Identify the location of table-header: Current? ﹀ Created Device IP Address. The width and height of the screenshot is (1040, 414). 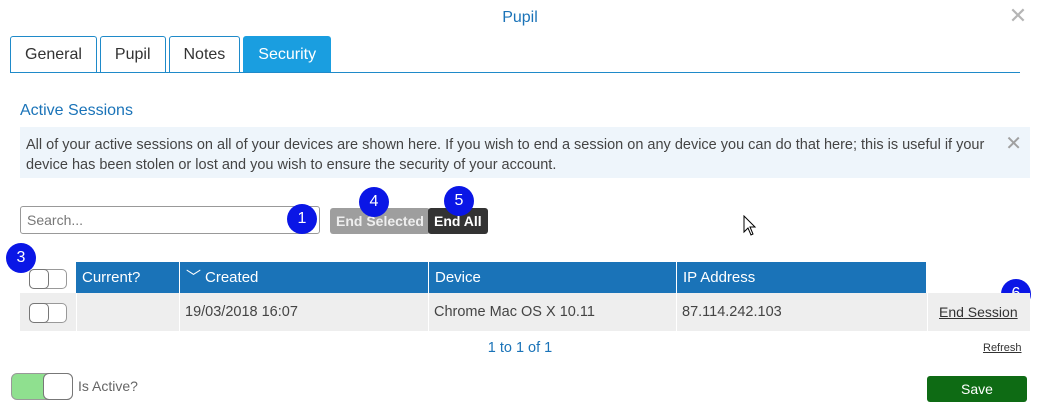
(501, 277).